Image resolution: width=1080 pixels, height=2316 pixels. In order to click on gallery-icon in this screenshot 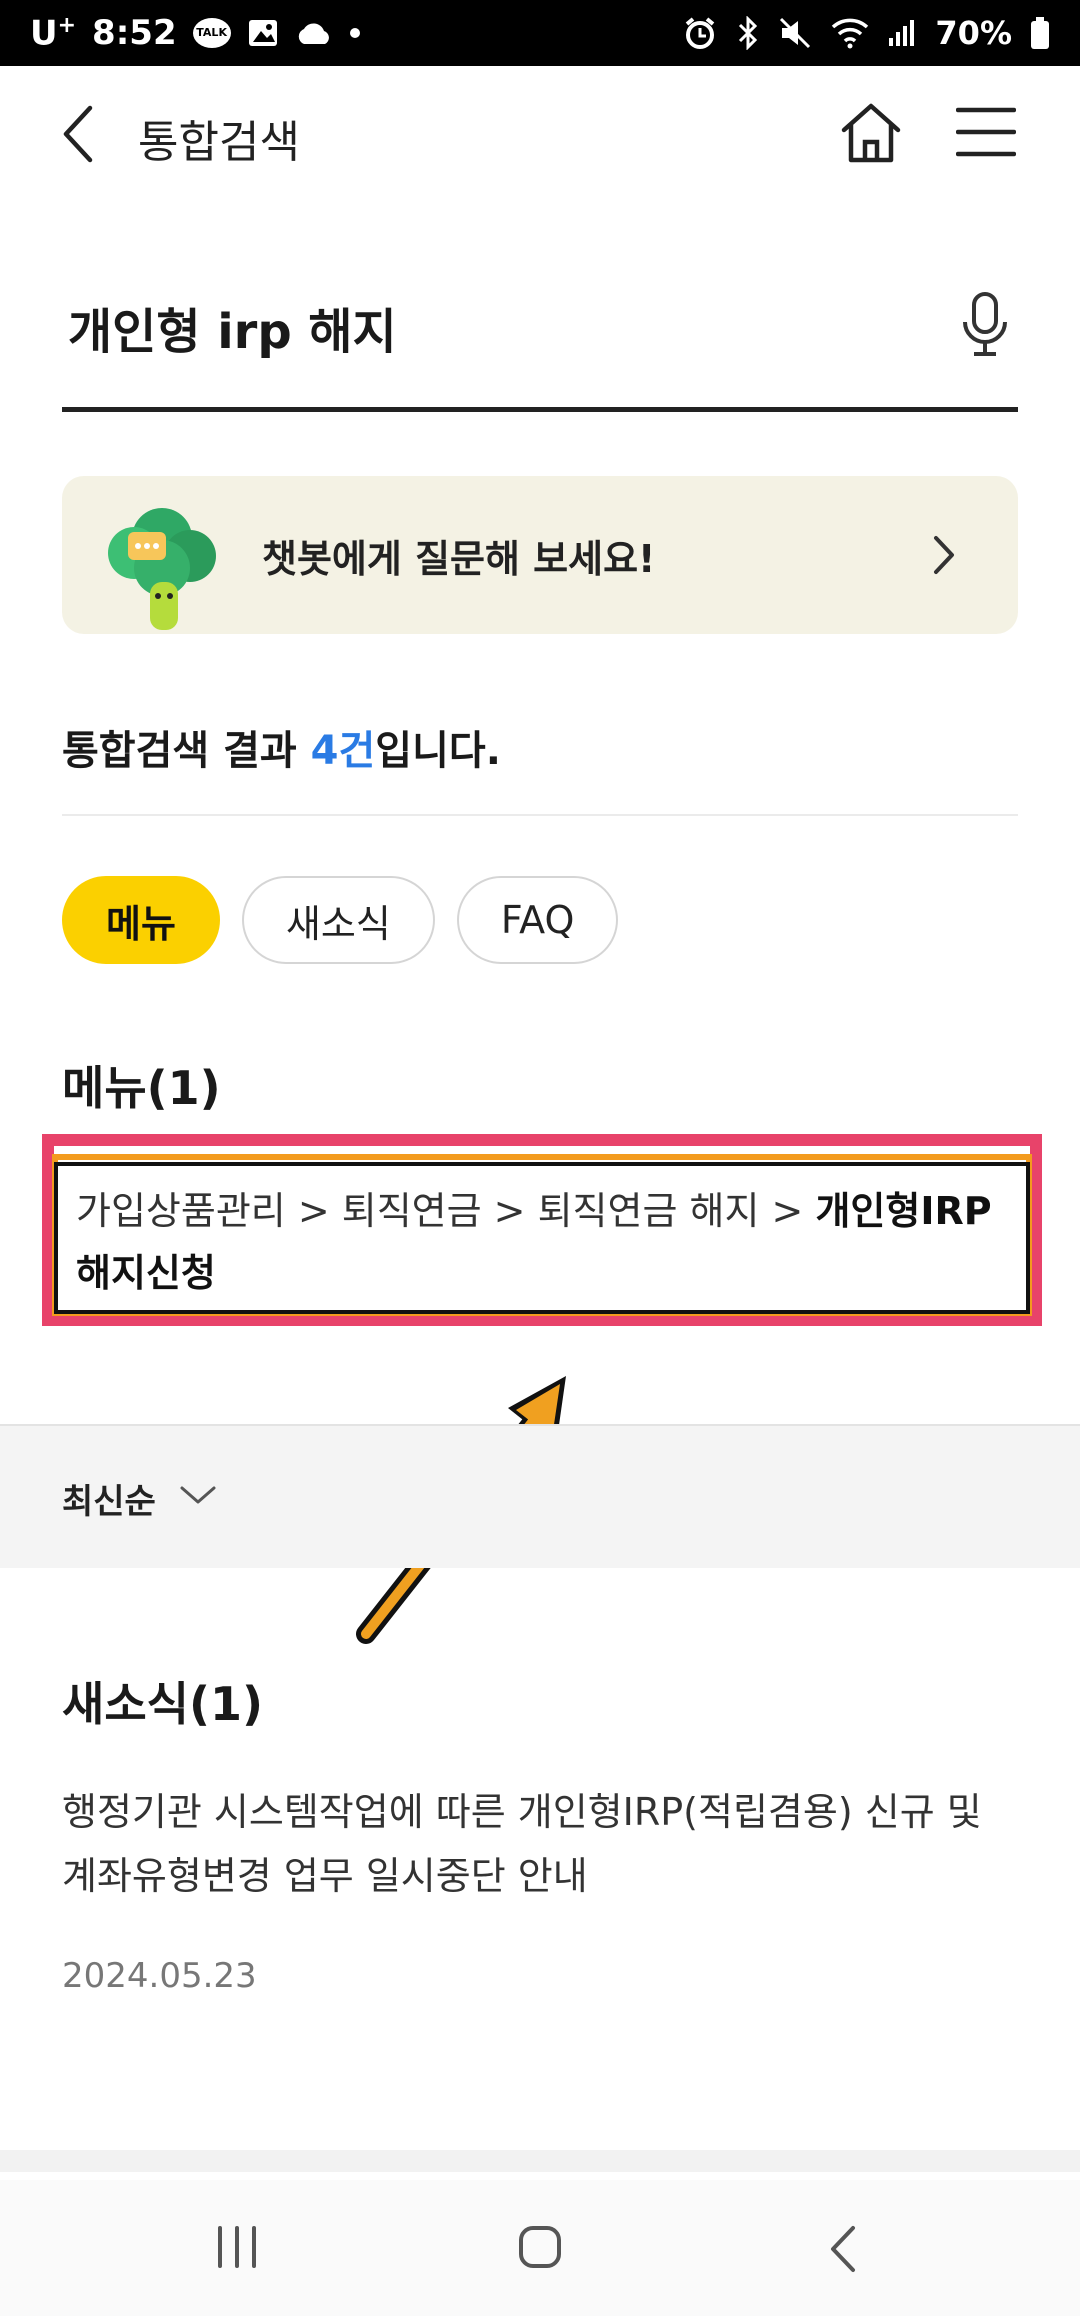, I will do `click(263, 33)`.